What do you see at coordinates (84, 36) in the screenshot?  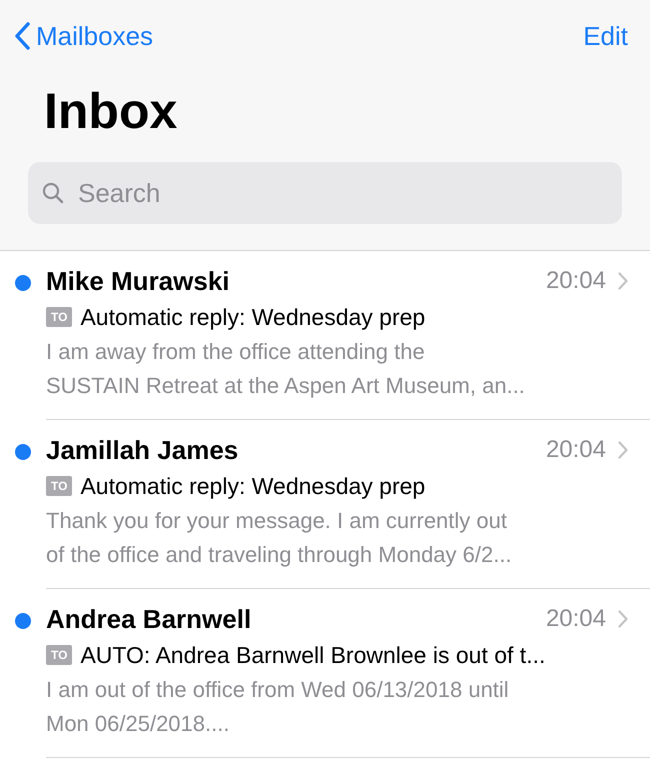 I see `back-link: Mailboxes` at bounding box center [84, 36].